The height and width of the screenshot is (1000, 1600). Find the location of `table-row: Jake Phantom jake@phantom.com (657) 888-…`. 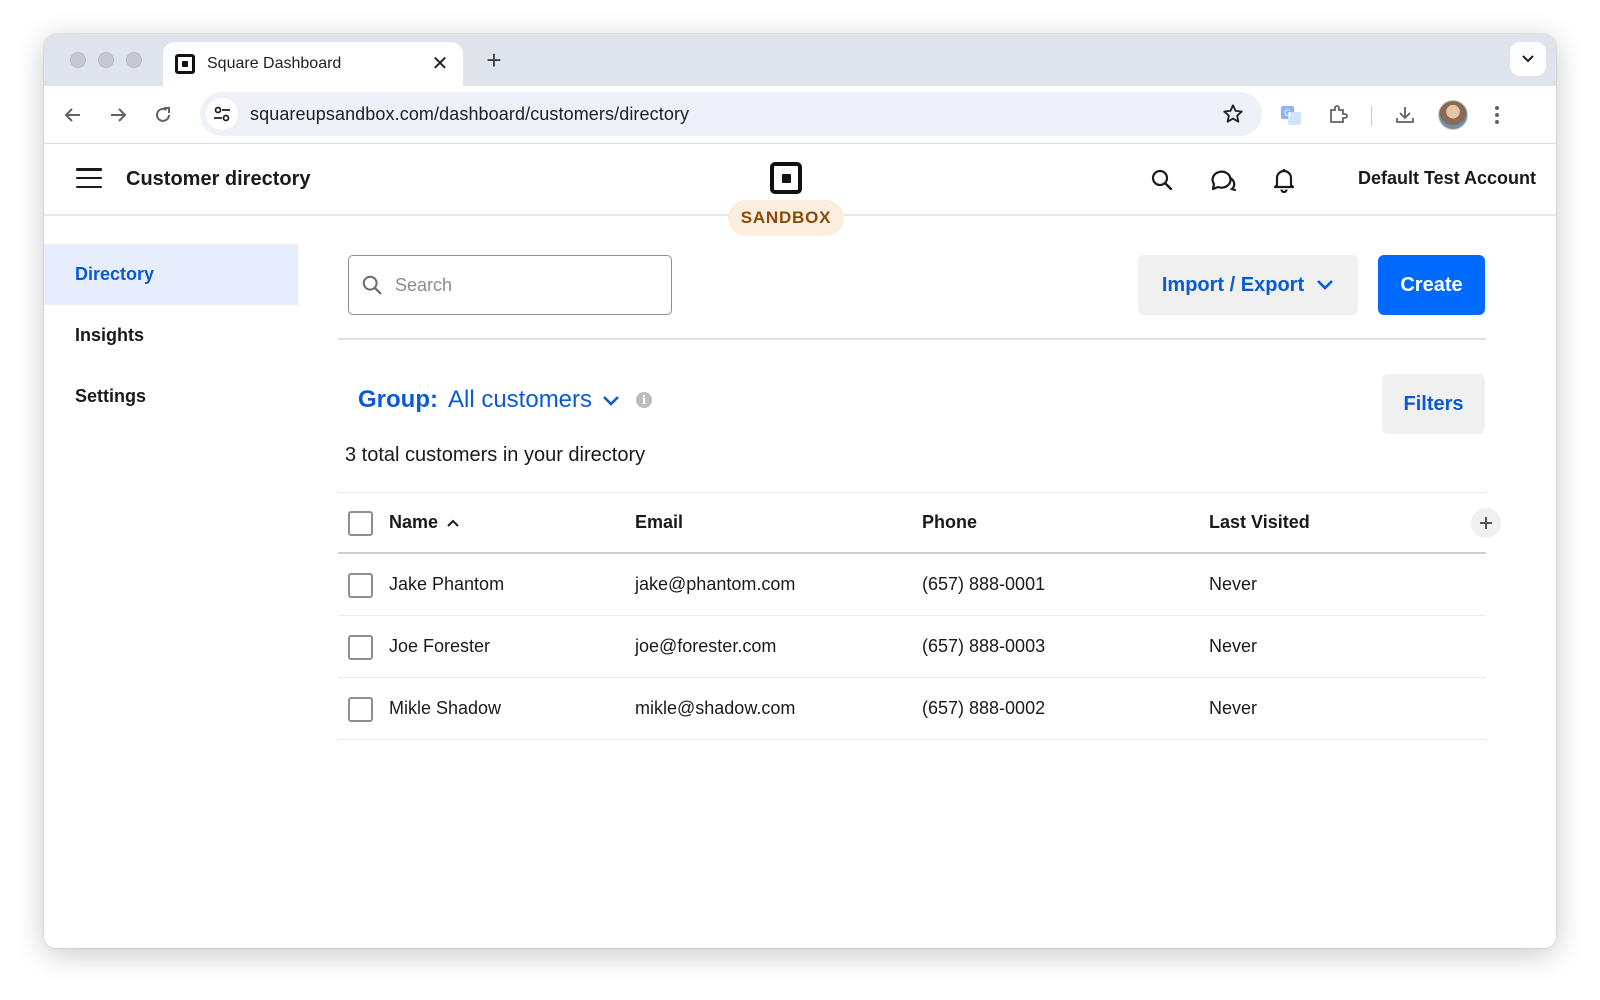

table-row: Jake Phantom jake@phantom.com (657) 888-… is located at coordinates (912, 585).